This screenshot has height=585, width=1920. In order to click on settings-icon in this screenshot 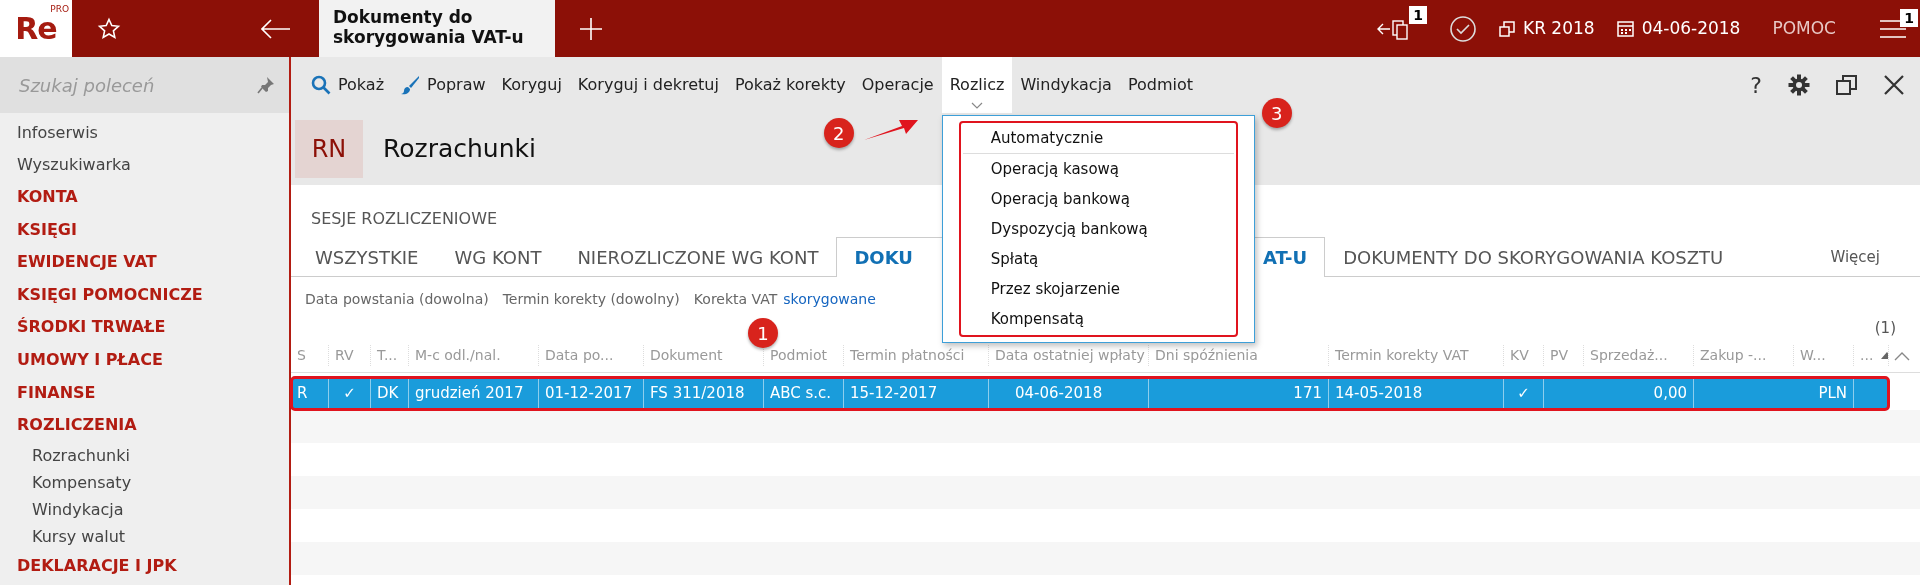, I will do `click(1799, 85)`.